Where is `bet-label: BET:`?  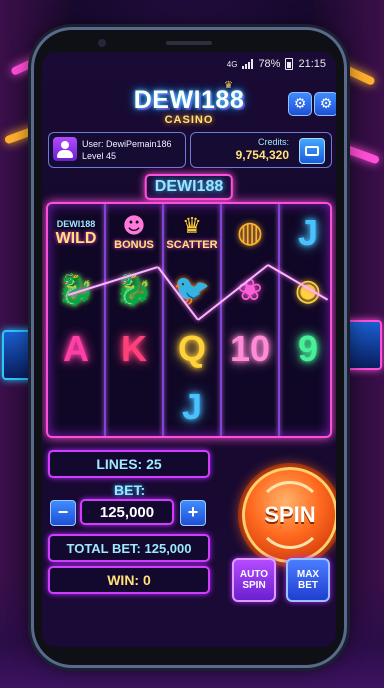
bet-label: BET: is located at coordinates (130, 490).